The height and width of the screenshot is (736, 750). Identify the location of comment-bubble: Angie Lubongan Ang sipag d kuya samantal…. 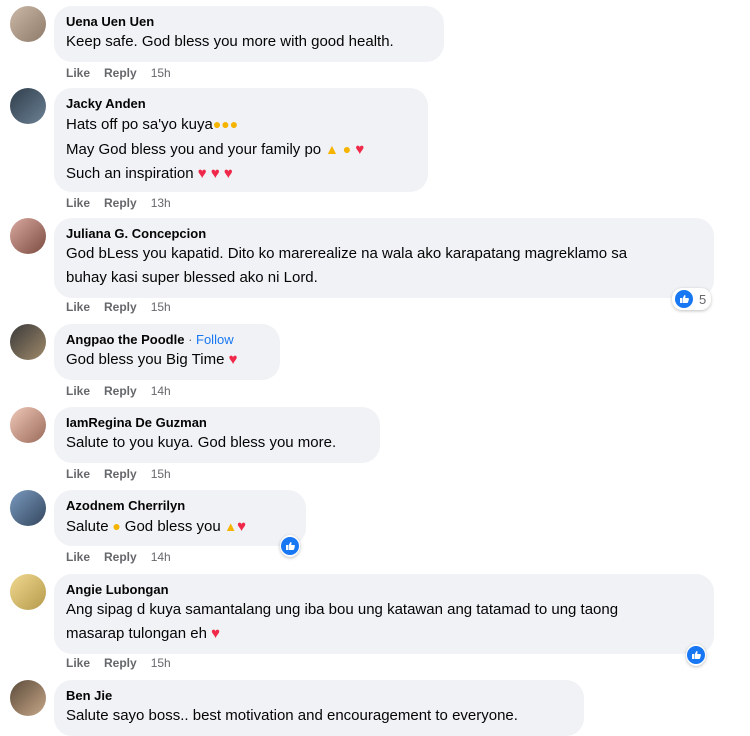
(384, 614).